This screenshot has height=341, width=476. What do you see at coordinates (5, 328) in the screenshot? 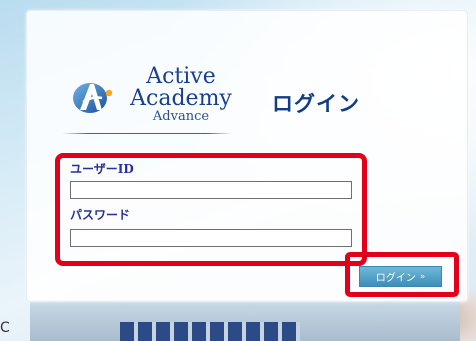
I see `edge-character: C` at bounding box center [5, 328].